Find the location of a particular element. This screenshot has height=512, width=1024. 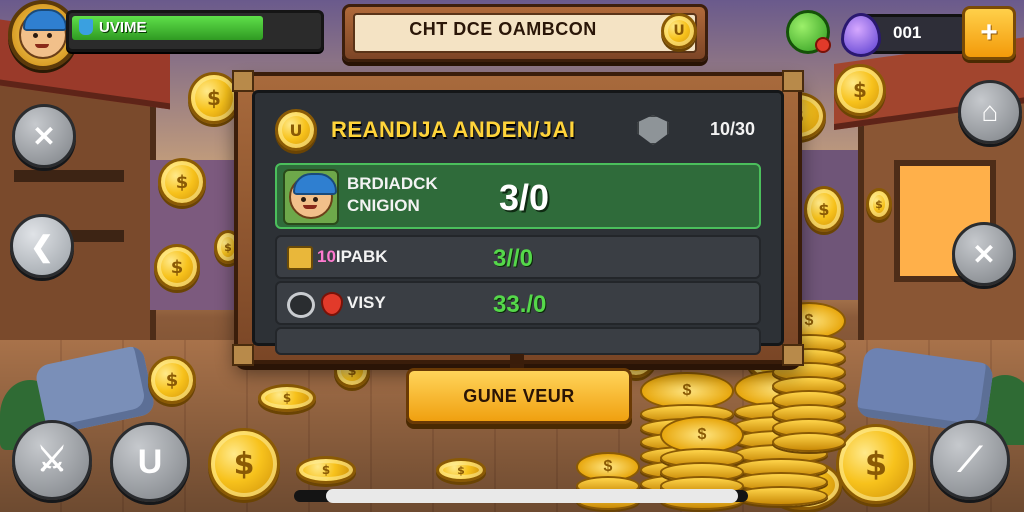

attack-button: ⚔ is located at coordinates (52, 460).